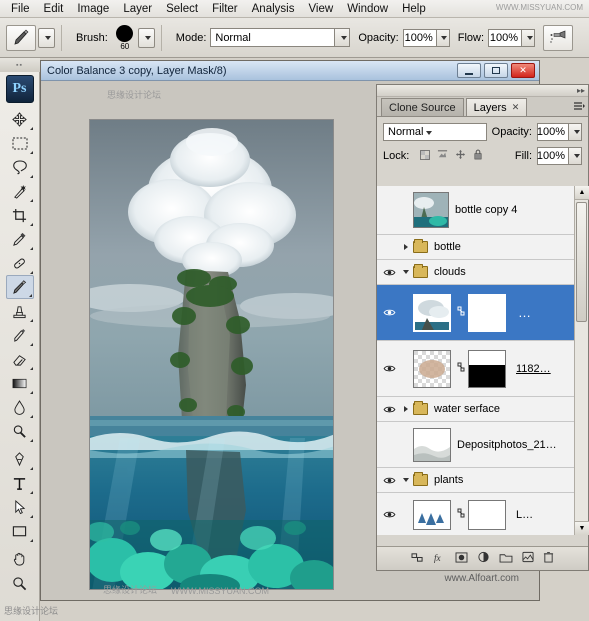 The height and width of the screenshot is (621, 589). Describe the element at coordinates (482, 272) in the screenshot. I see `layer-row: clouds` at that location.